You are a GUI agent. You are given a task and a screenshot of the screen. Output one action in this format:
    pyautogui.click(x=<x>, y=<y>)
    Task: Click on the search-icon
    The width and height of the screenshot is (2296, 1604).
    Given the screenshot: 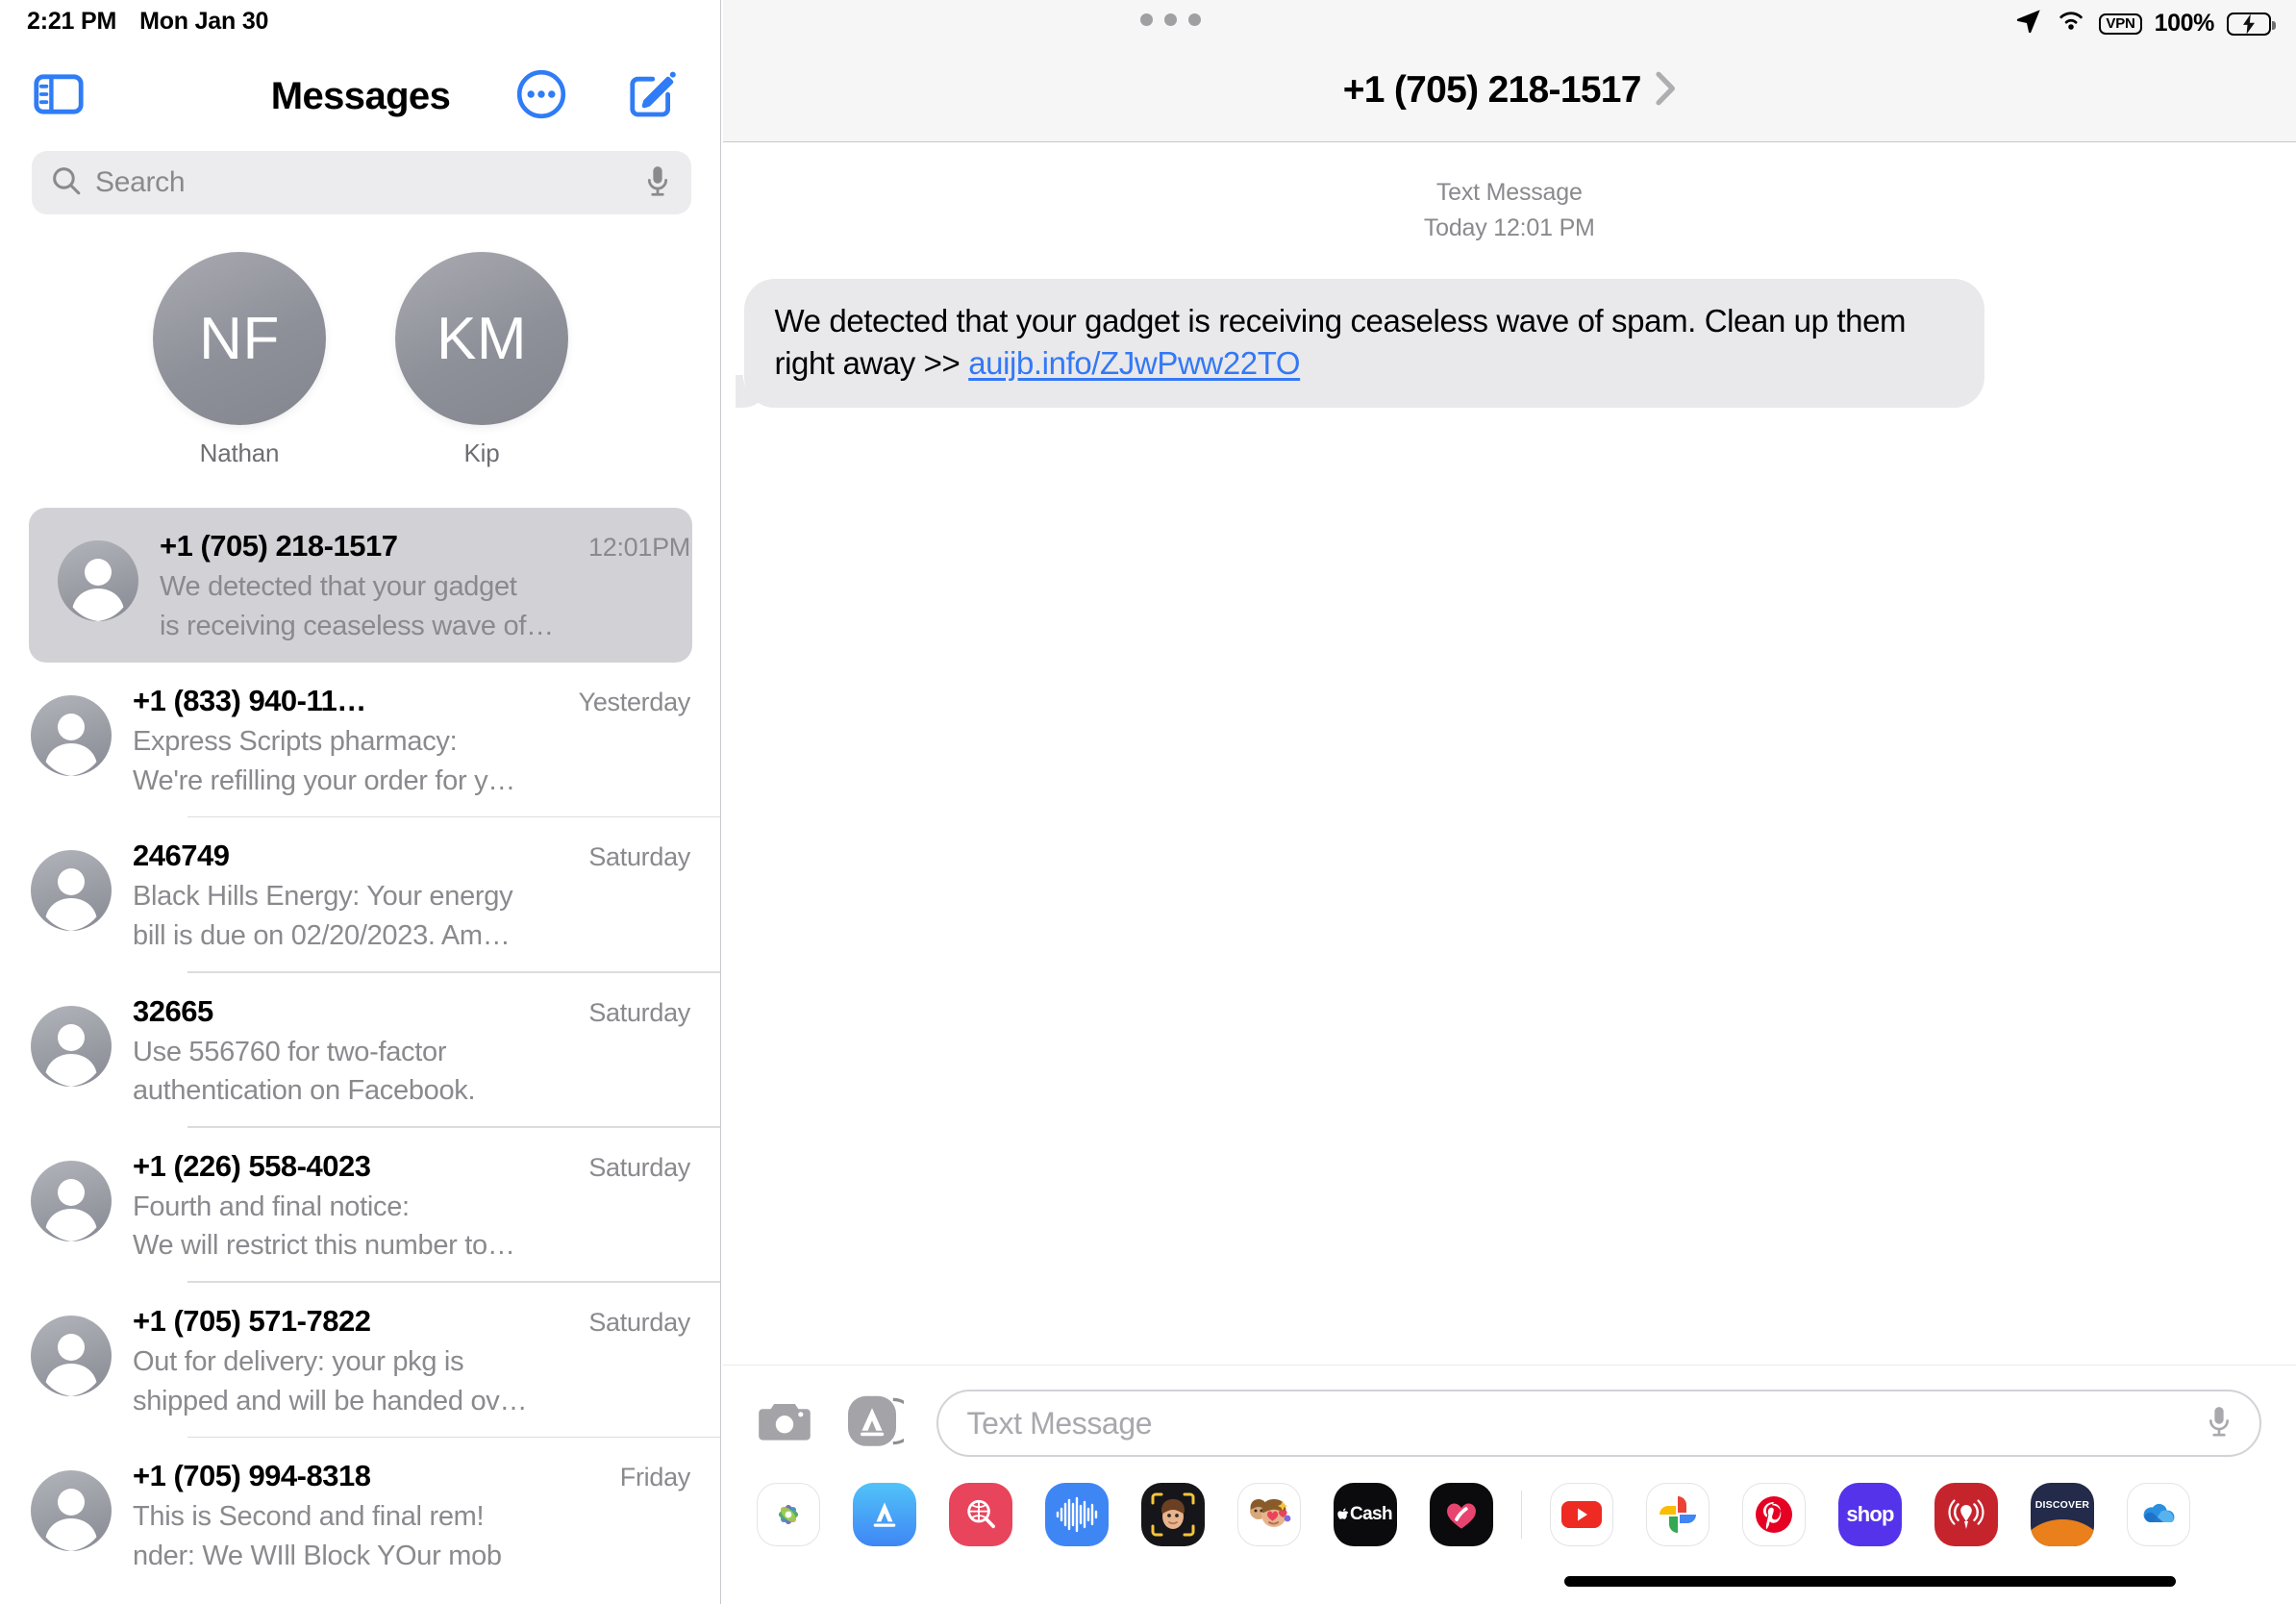 What is the action you would take?
    pyautogui.click(x=66, y=183)
    